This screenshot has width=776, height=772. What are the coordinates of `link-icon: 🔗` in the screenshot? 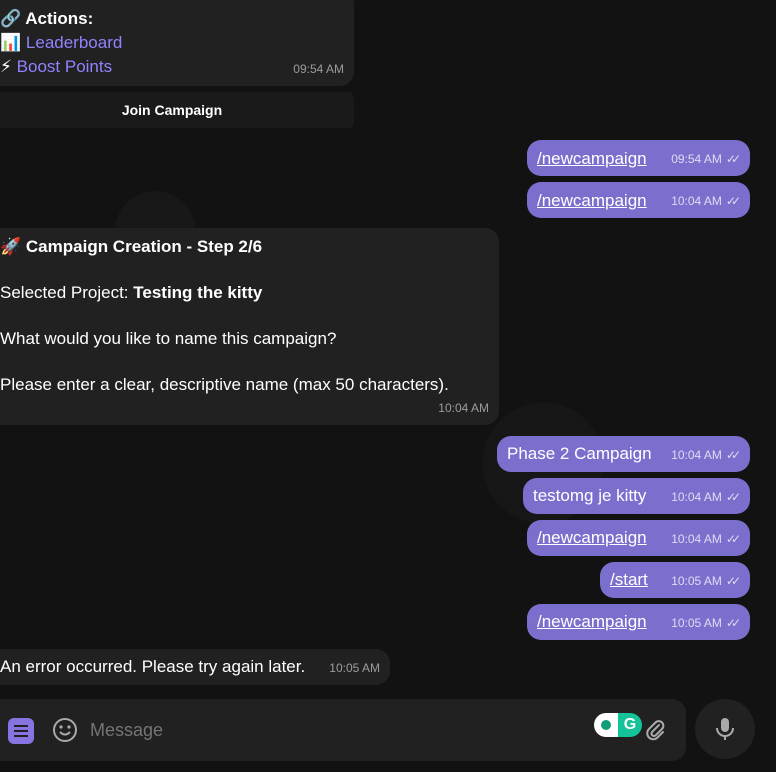 It's located at (11, 18).